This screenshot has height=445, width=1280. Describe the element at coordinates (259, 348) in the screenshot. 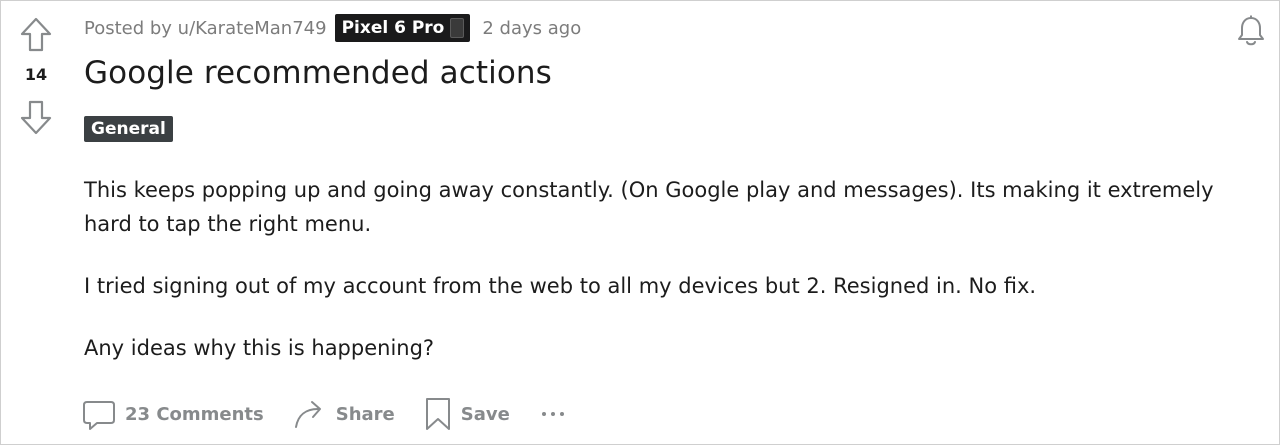

I see `post-body-paragraph: Any ideas why this is happening?` at that location.